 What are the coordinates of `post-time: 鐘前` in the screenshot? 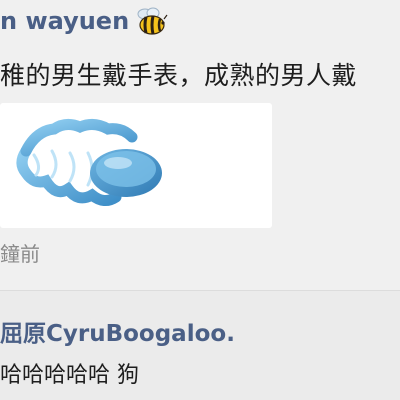 It's located at (20, 254).